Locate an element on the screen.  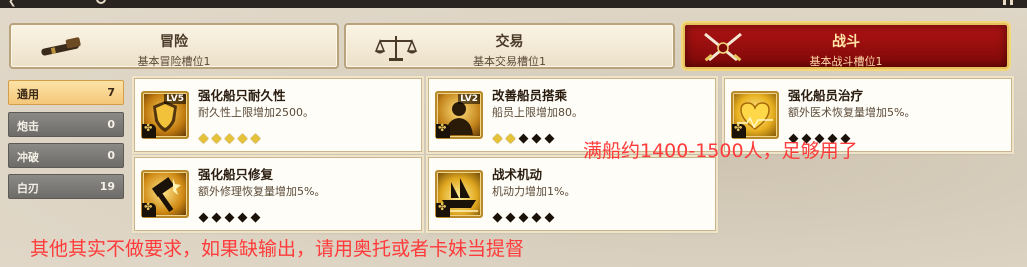
tab-slot-label: 基本冒险槽位1 is located at coordinates (174, 61).